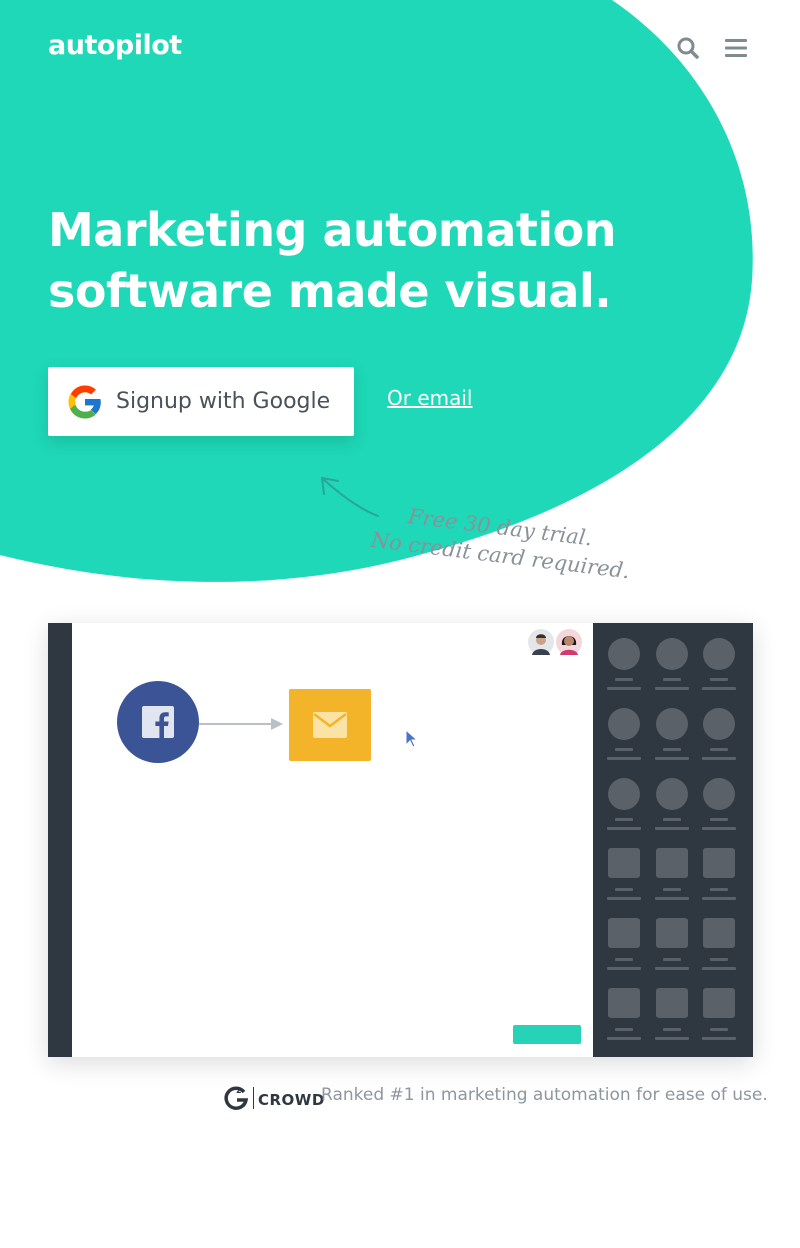 This screenshot has width=800, height=1248. Describe the element at coordinates (330, 291) in the screenshot. I see `hero-title-line-2: software made visual.` at that location.